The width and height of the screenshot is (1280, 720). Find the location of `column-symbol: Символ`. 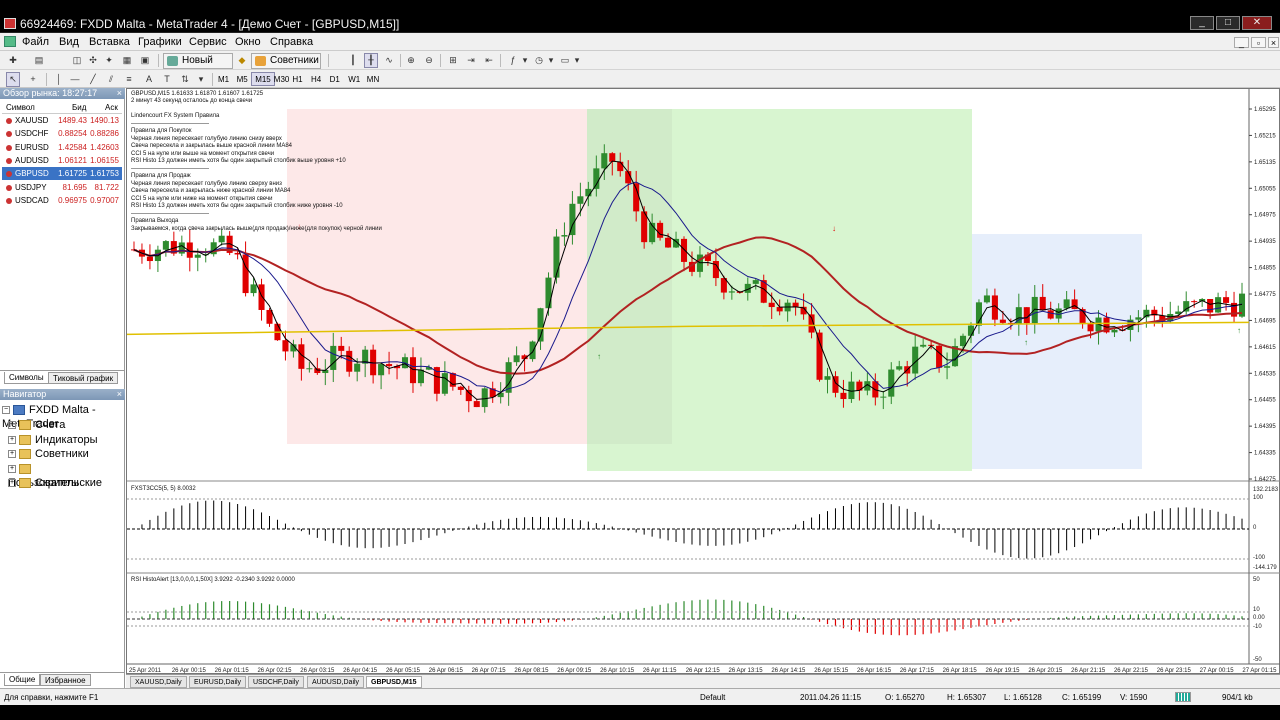

column-symbol: Символ is located at coordinates (20, 107).